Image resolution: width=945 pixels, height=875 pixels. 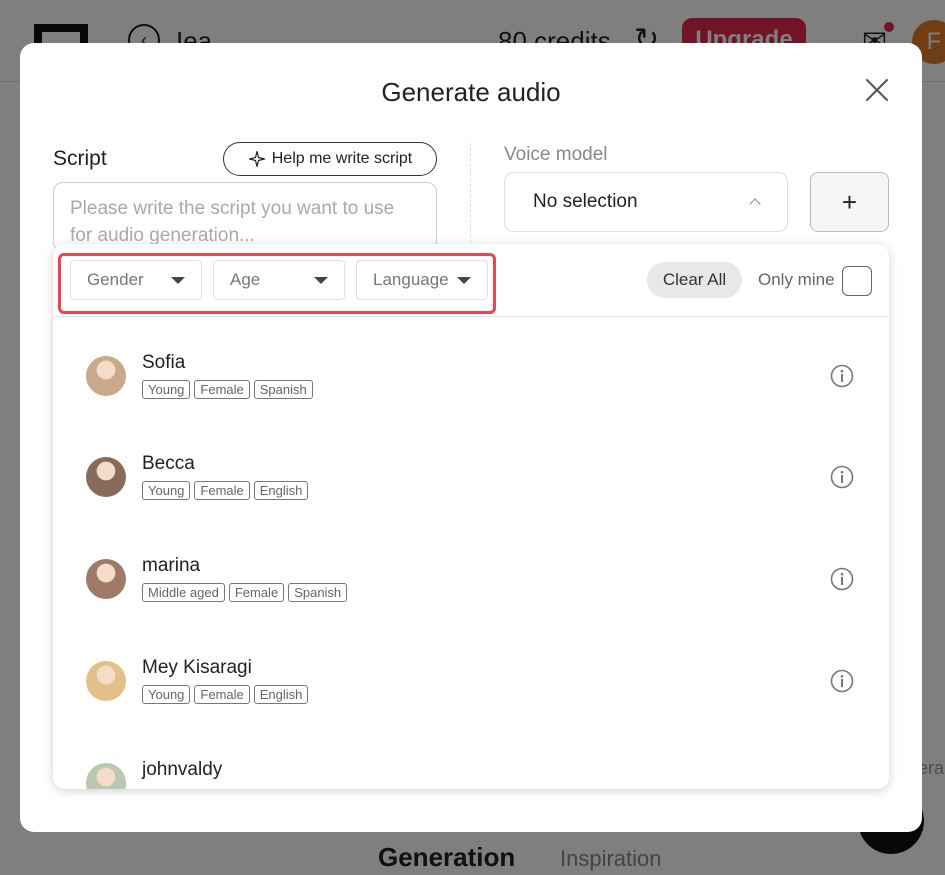 I want to click on language-filter: Language, so click(x=422, y=280).